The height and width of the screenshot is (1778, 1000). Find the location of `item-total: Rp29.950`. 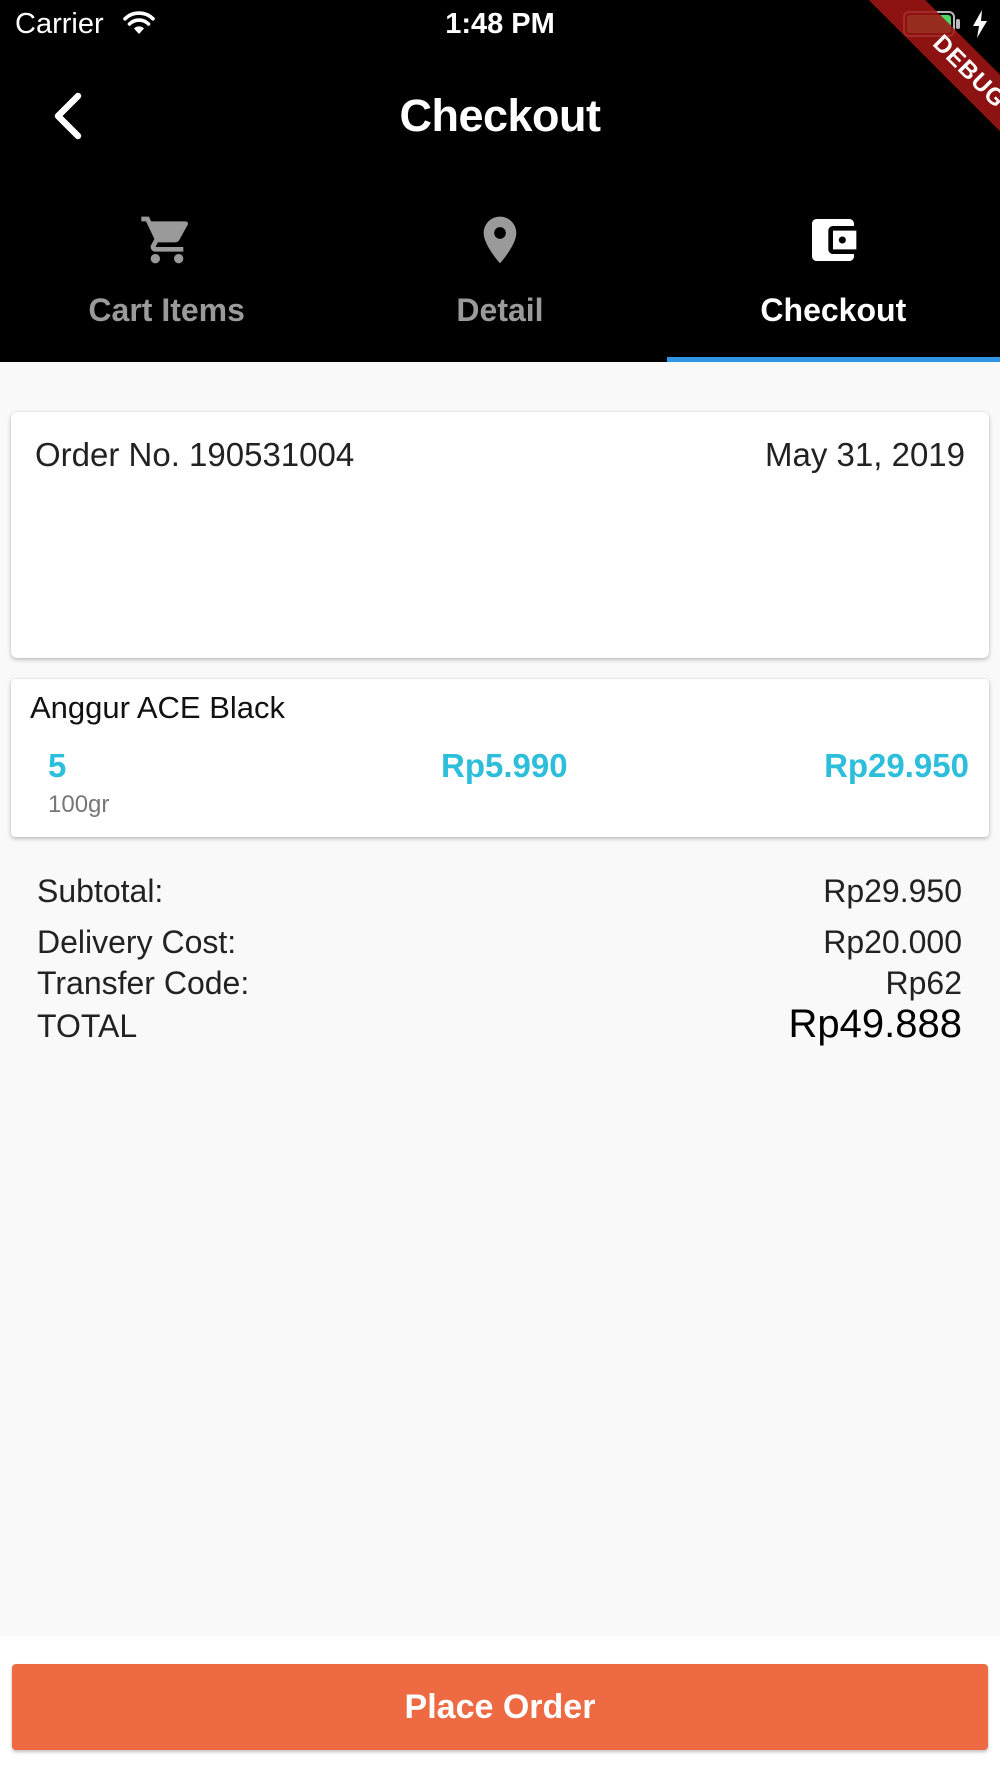

item-total: Rp29.950 is located at coordinates (896, 765).